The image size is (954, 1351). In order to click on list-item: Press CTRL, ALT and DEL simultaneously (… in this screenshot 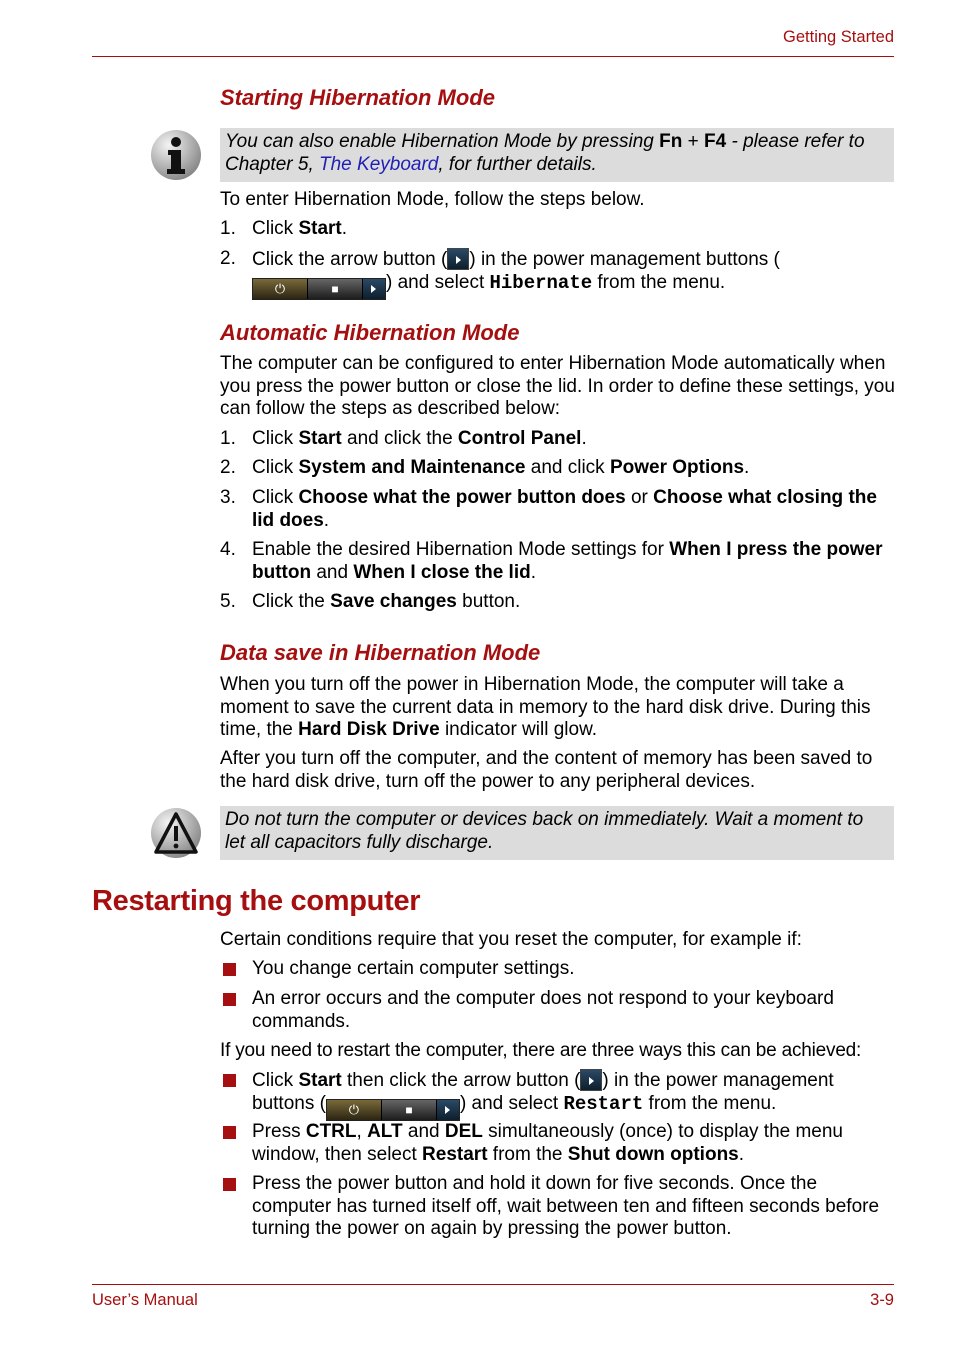, I will do `click(560, 1143)`.